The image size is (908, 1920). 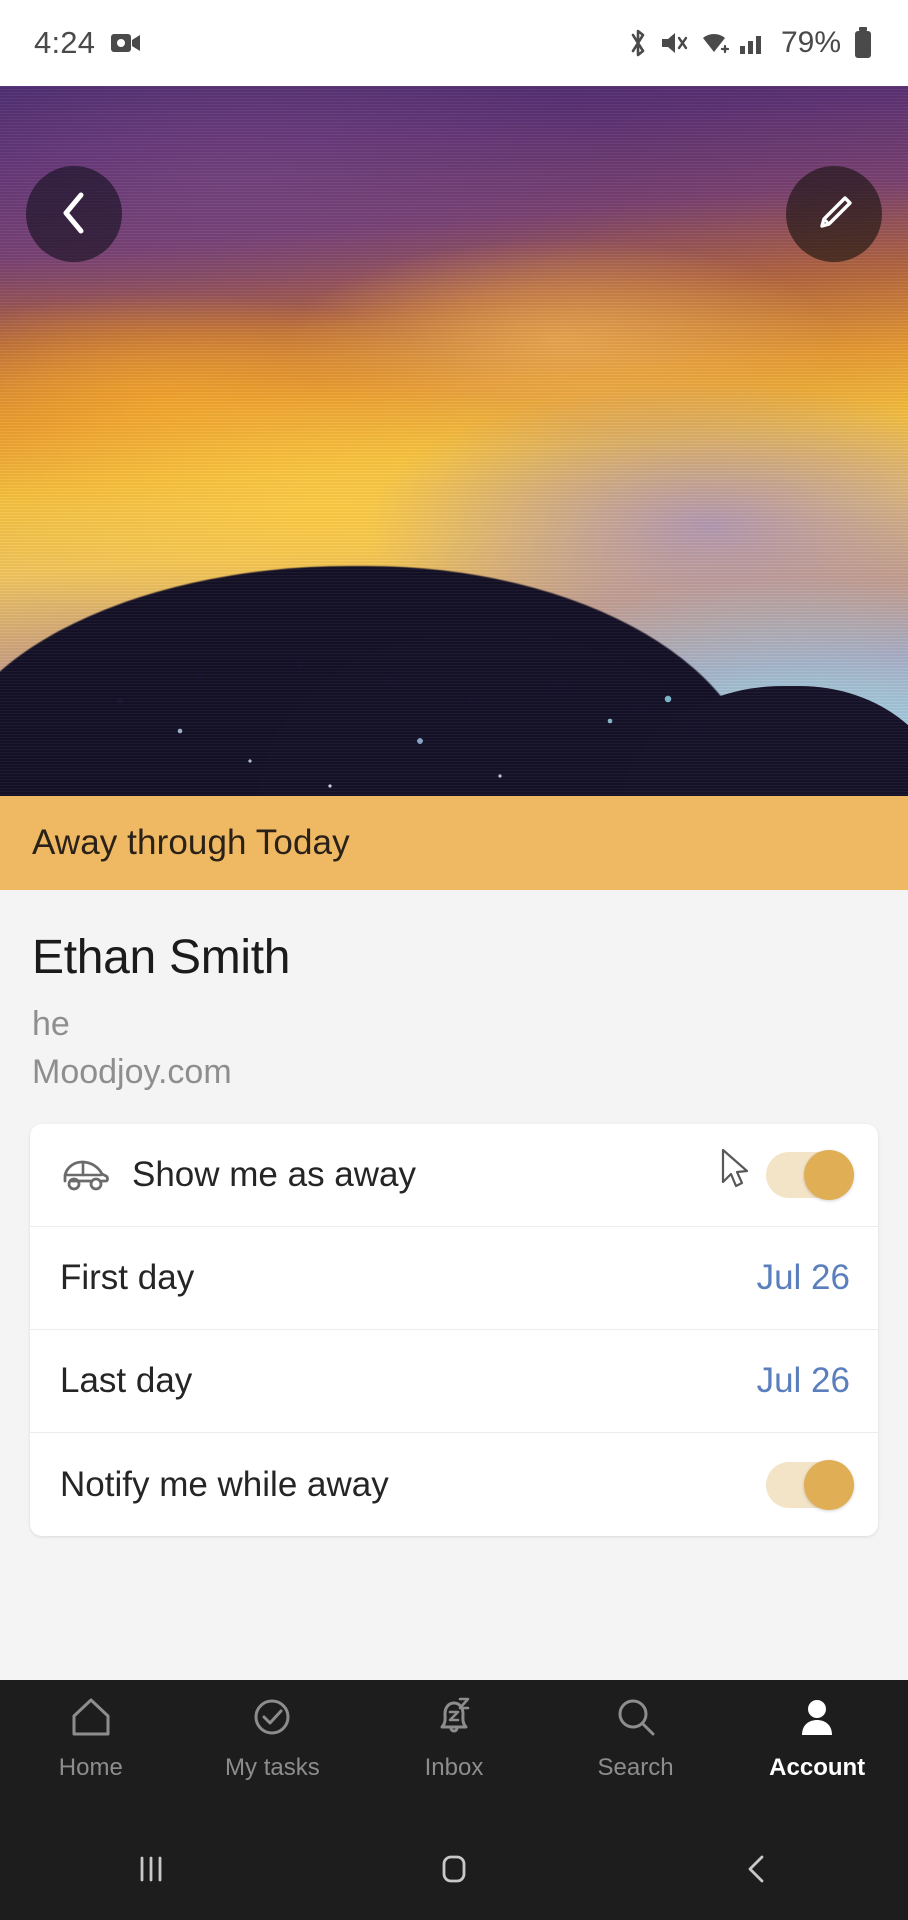 I want to click on status-bar: 4:24 79%, so click(x=454, y=43).